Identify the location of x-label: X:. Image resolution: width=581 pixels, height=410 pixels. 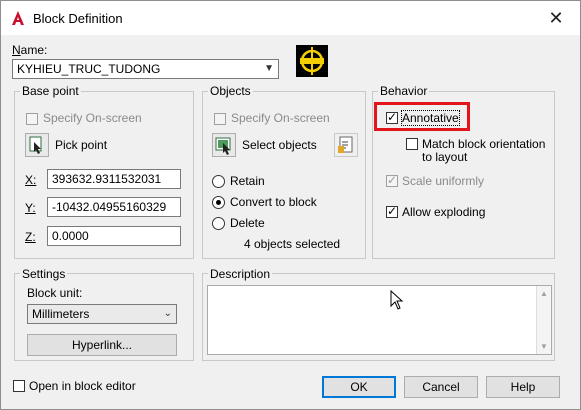
(31, 180).